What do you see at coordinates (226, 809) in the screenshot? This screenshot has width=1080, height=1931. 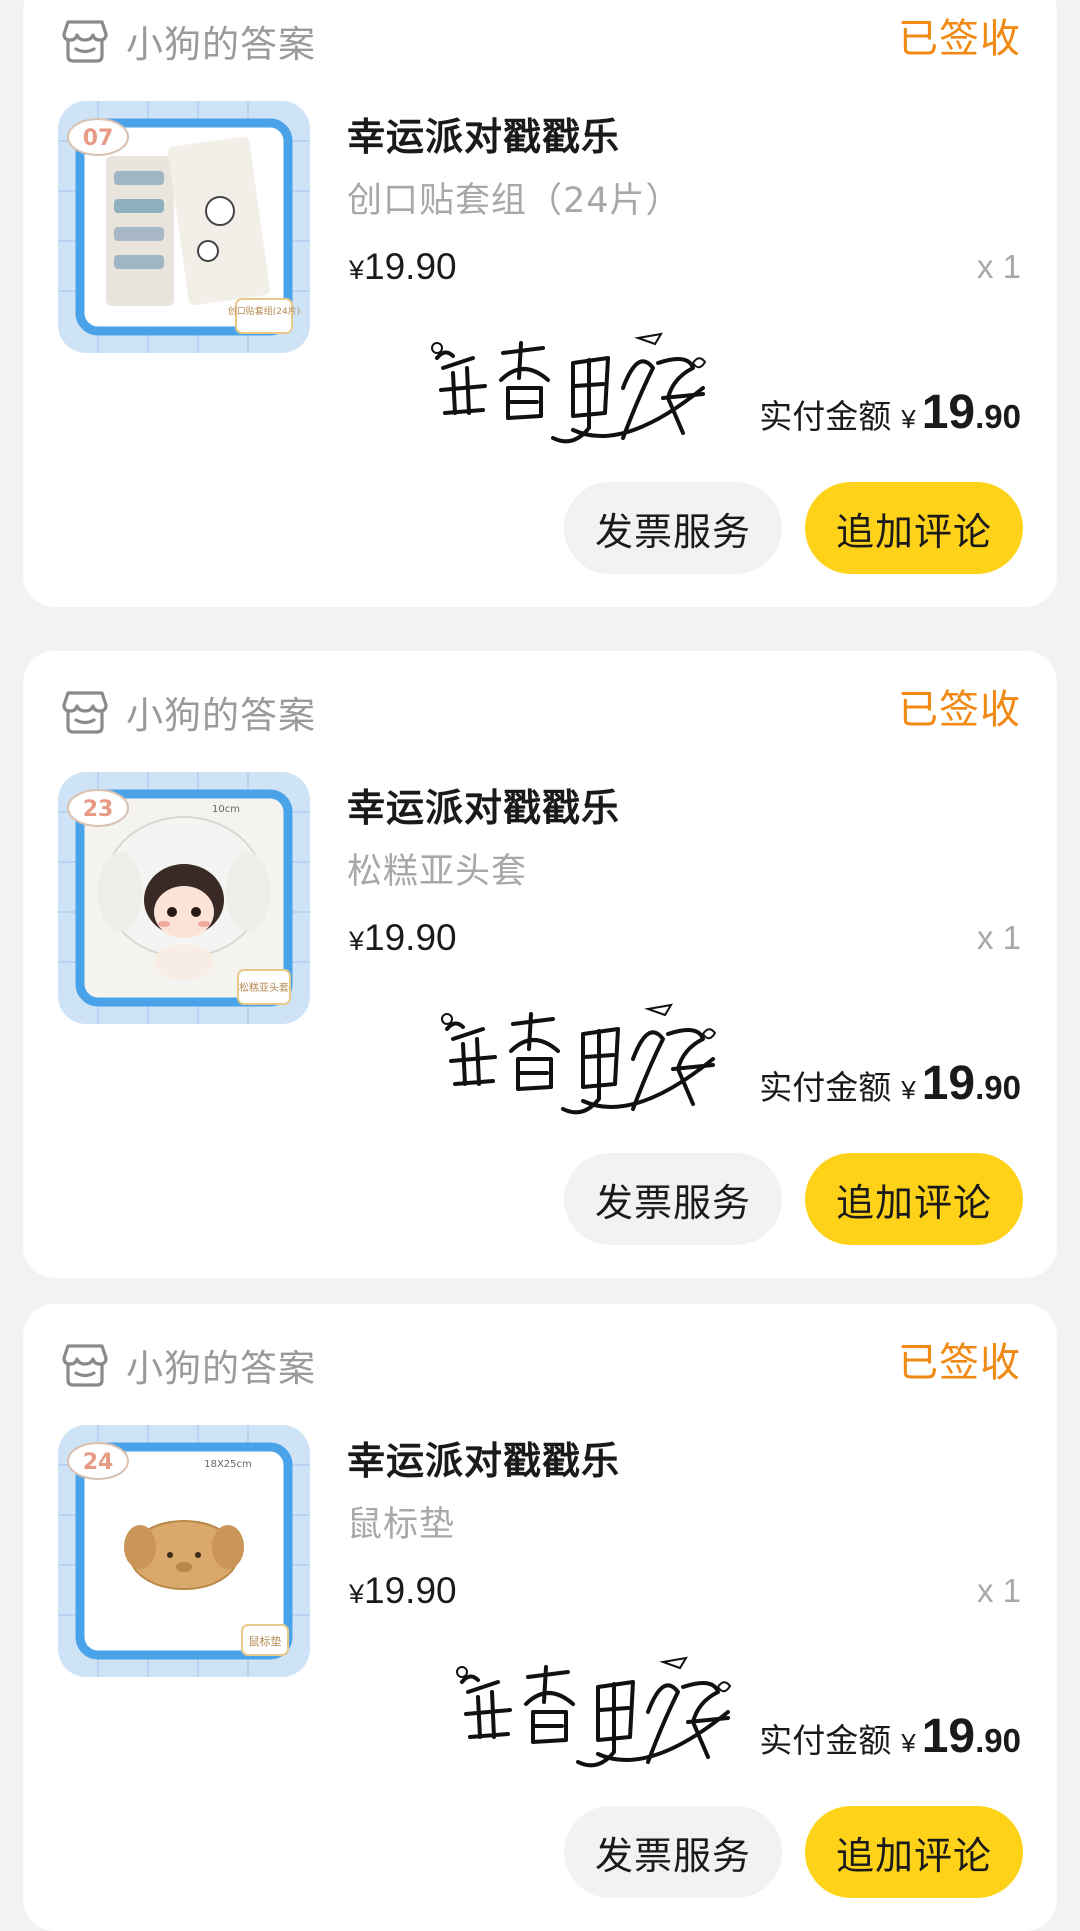 I see `thumb-size-tag: 10cm` at bounding box center [226, 809].